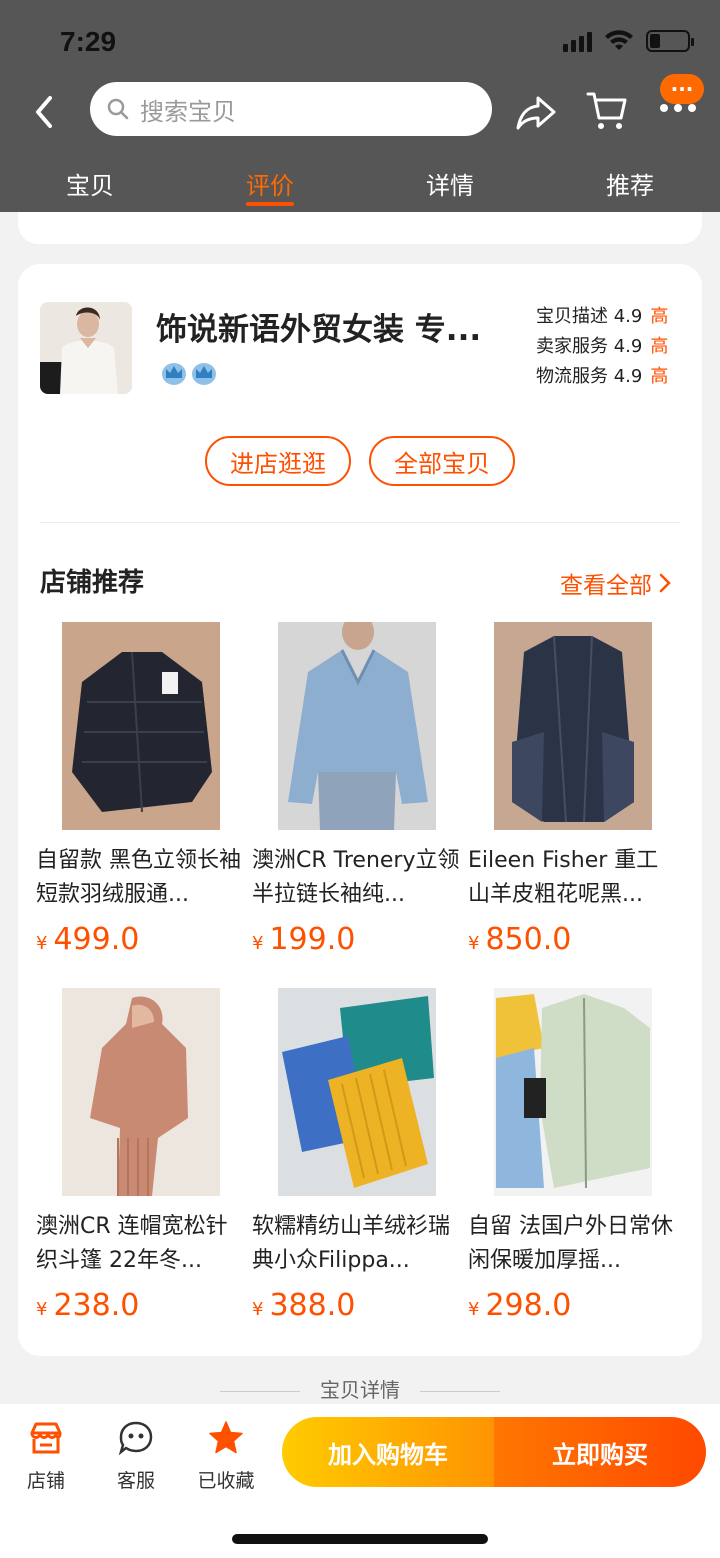 The width and height of the screenshot is (720, 1558). What do you see at coordinates (360, 522) in the screenshot?
I see `divider` at bounding box center [360, 522].